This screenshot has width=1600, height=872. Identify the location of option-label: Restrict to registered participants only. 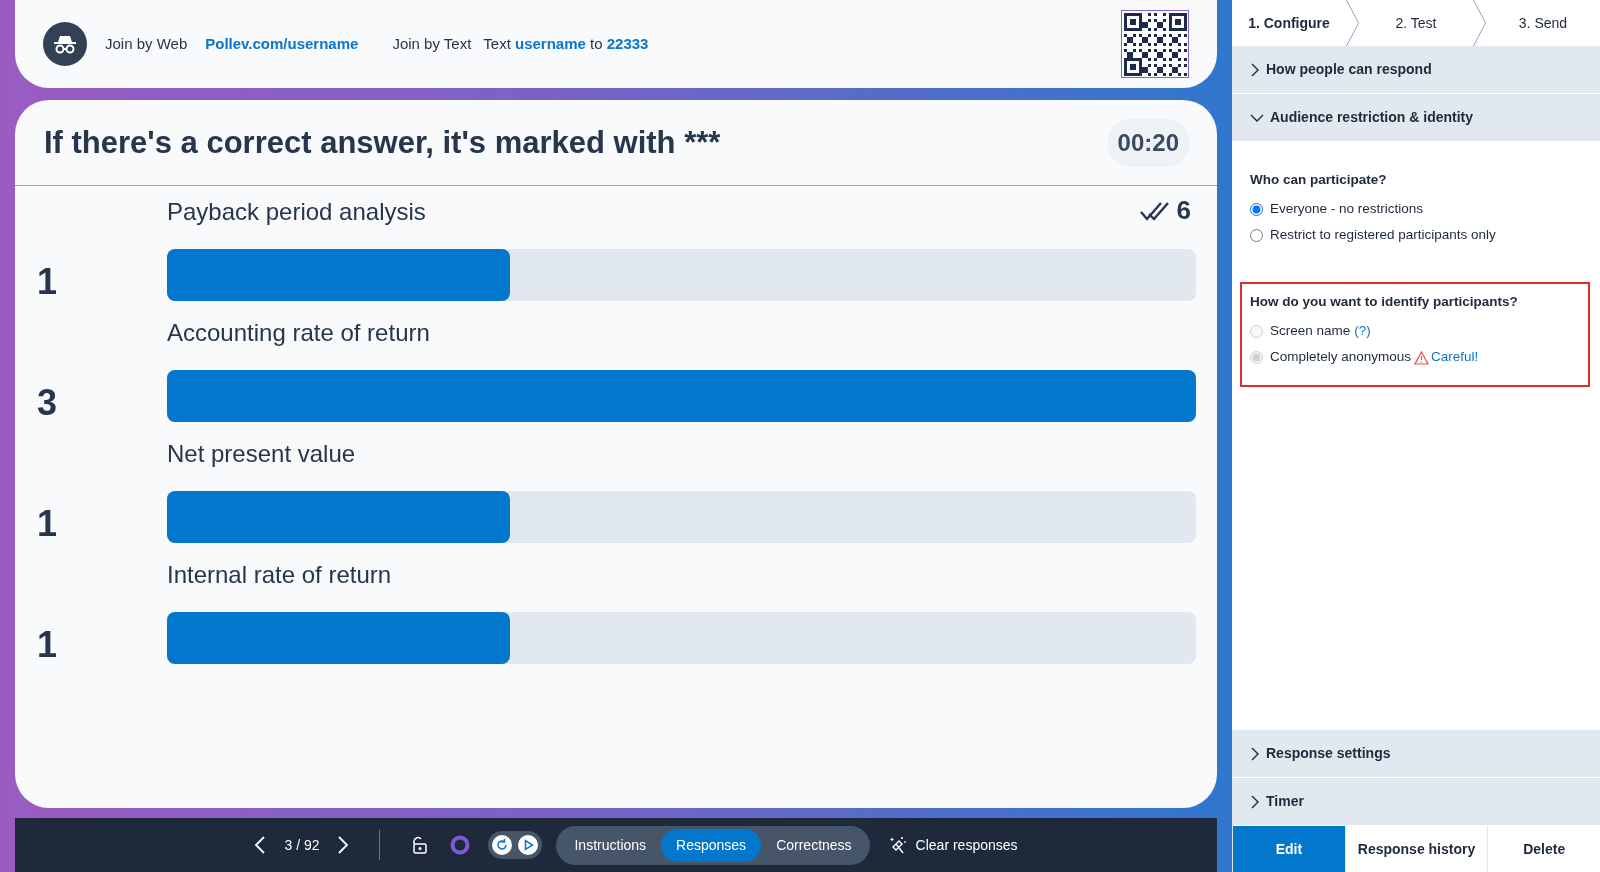
(1383, 235).